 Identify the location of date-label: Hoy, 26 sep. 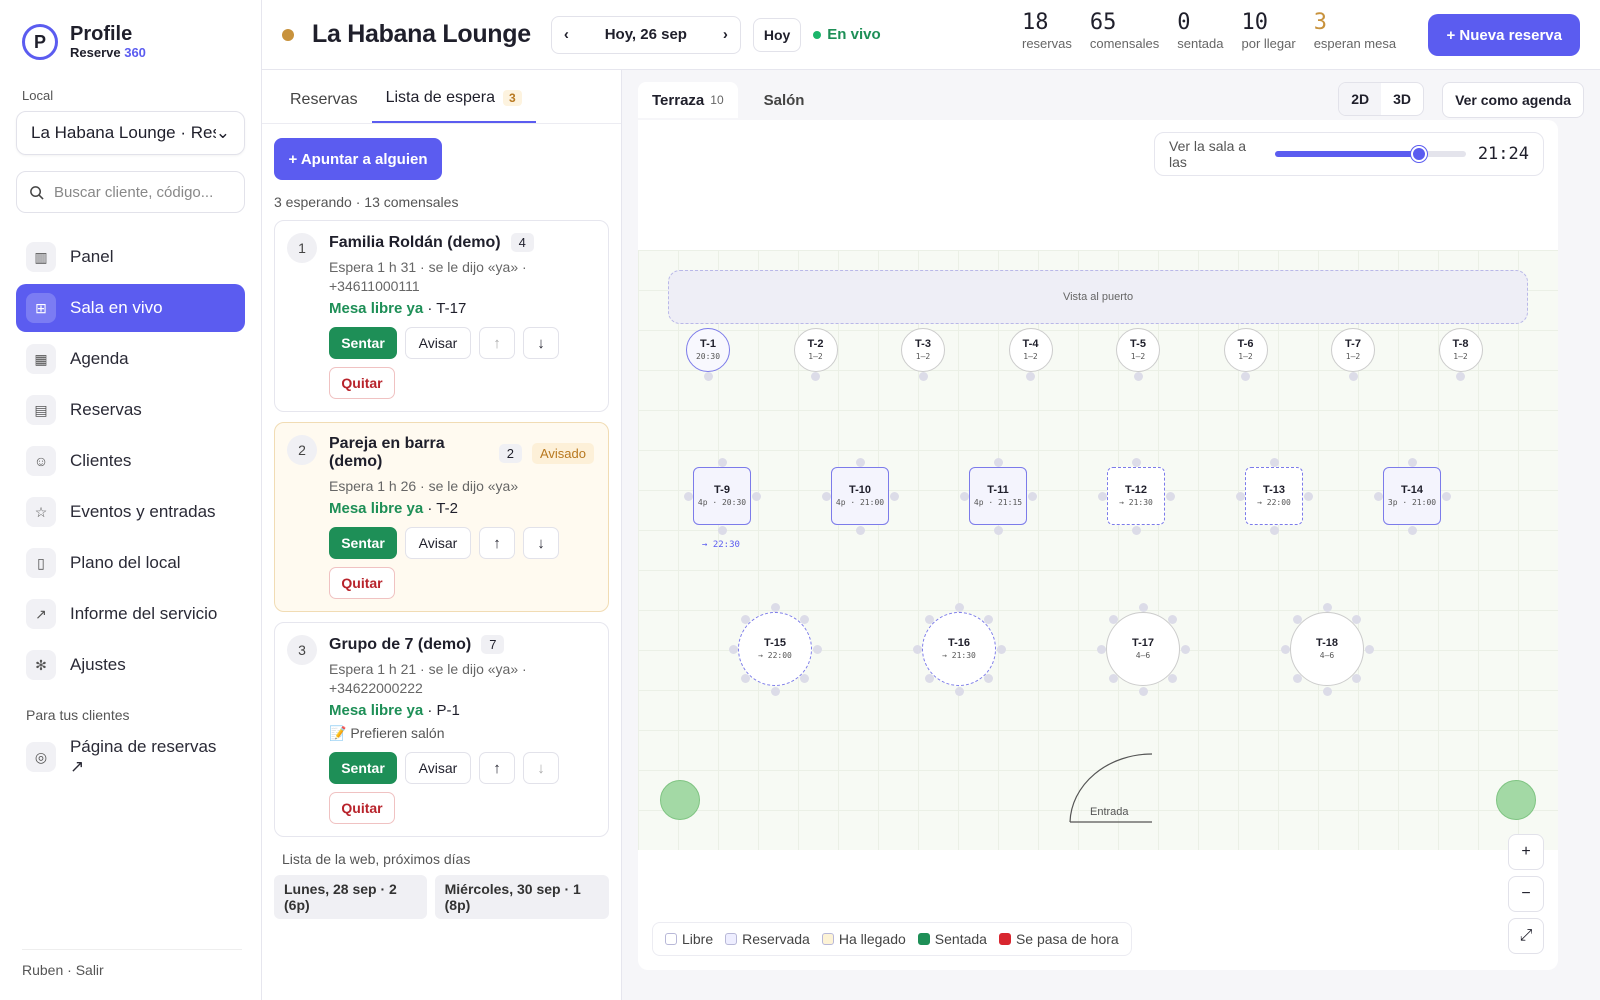
(645, 34).